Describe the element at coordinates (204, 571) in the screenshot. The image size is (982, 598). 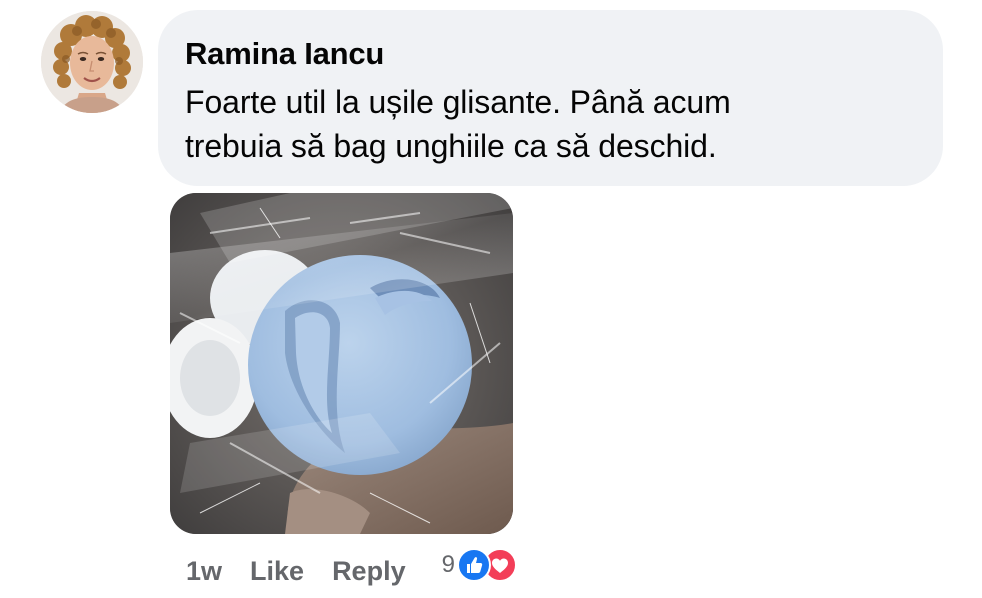
I see `comment-timestamp: 1w` at that location.